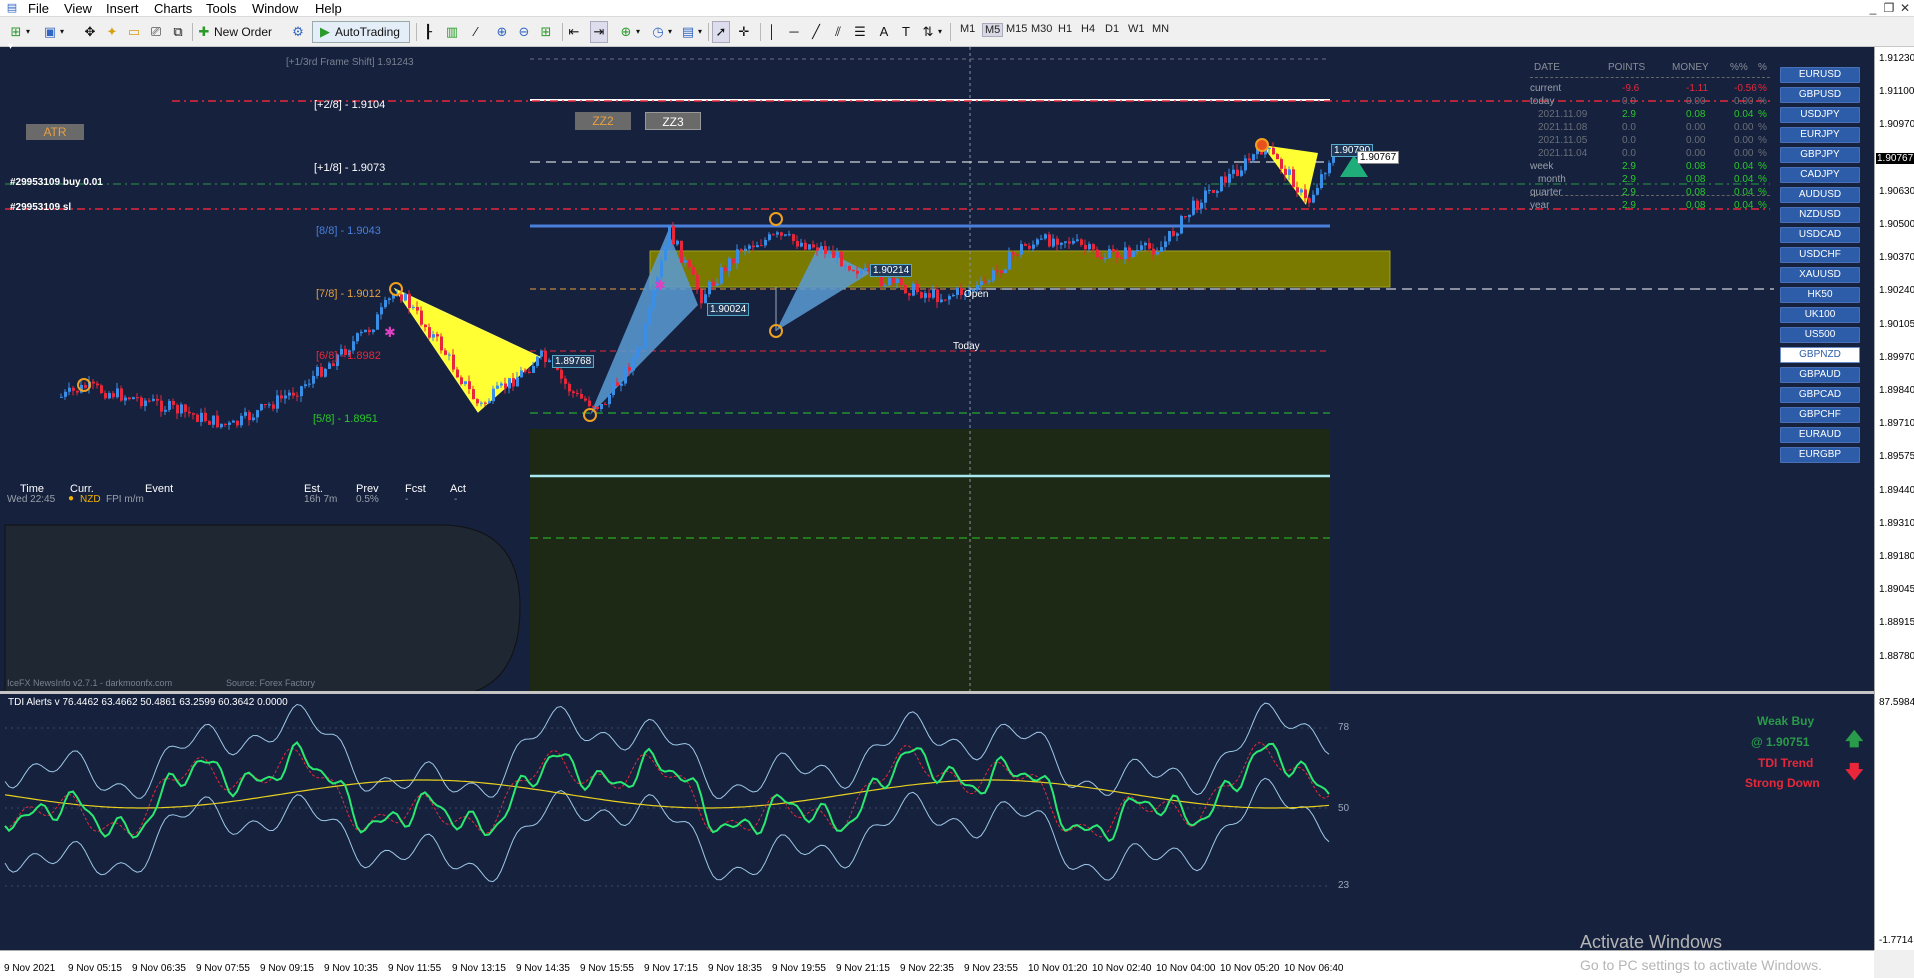 The image size is (1914, 978). What do you see at coordinates (1112, 29) in the screenshot?
I see `tf-d1: D1` at bounding box center [1112, 29].